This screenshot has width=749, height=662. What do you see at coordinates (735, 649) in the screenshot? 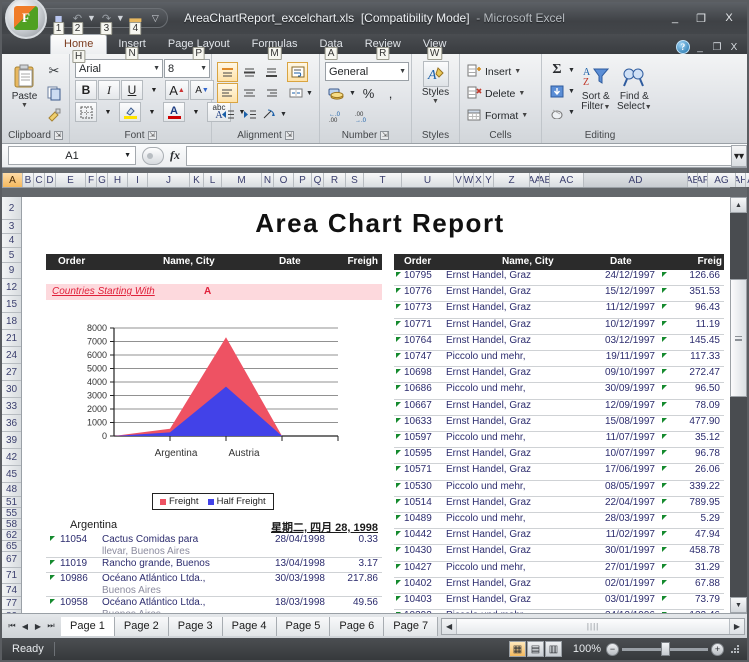
I see `resize-grip-icon` at bounding box center [735, 649].